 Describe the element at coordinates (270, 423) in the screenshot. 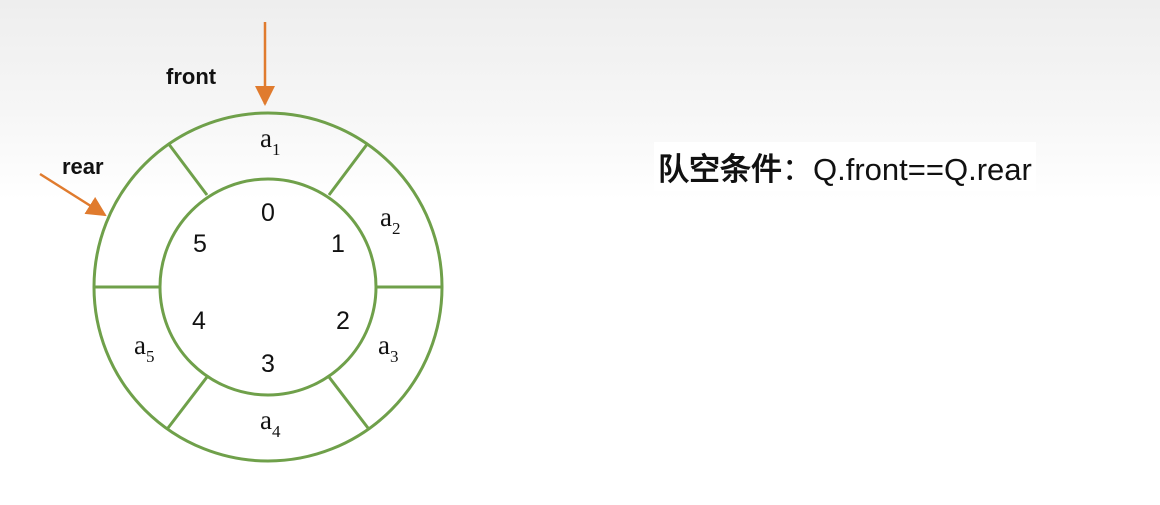

I see `element-a4: a4` at that location.